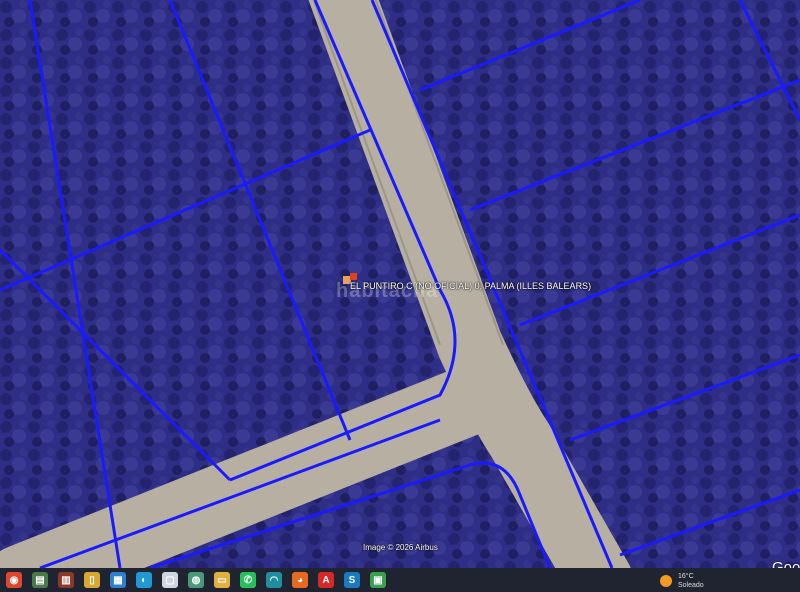  I want to click on weather-condition: Soleado, so click(691, 585).